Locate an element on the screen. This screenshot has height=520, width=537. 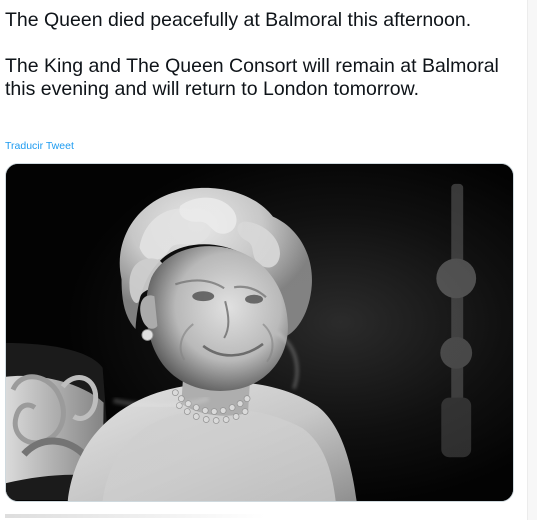
translate-tweet-link: Traducir Tweet is located at coordinates (39, 146).